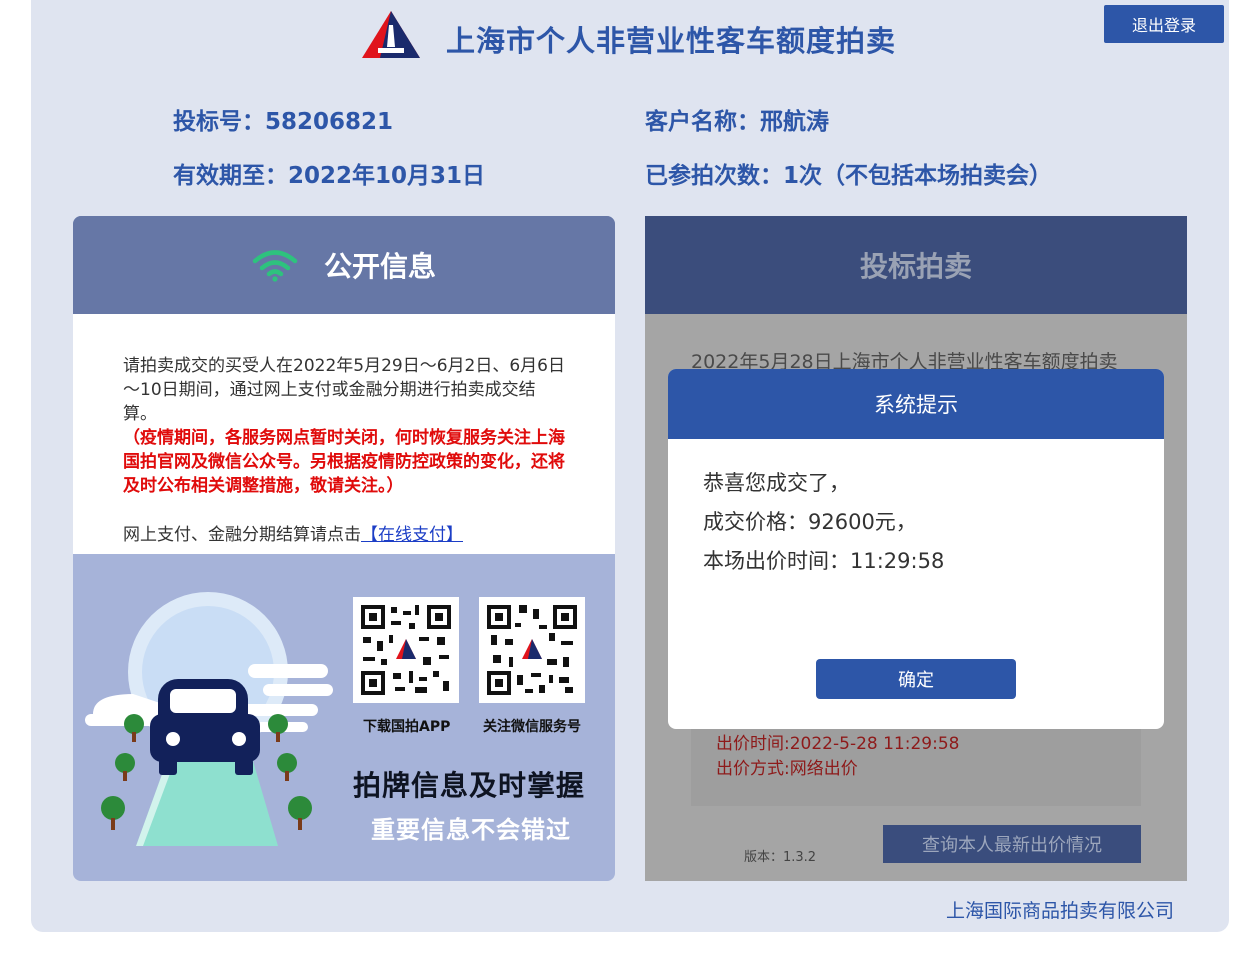 This screenshot has width=1260, height=955. Describe the element at coordinates (810, 522) in the screenshot. I see `dialog-line-2: 成交价格：92600元，` at that location.